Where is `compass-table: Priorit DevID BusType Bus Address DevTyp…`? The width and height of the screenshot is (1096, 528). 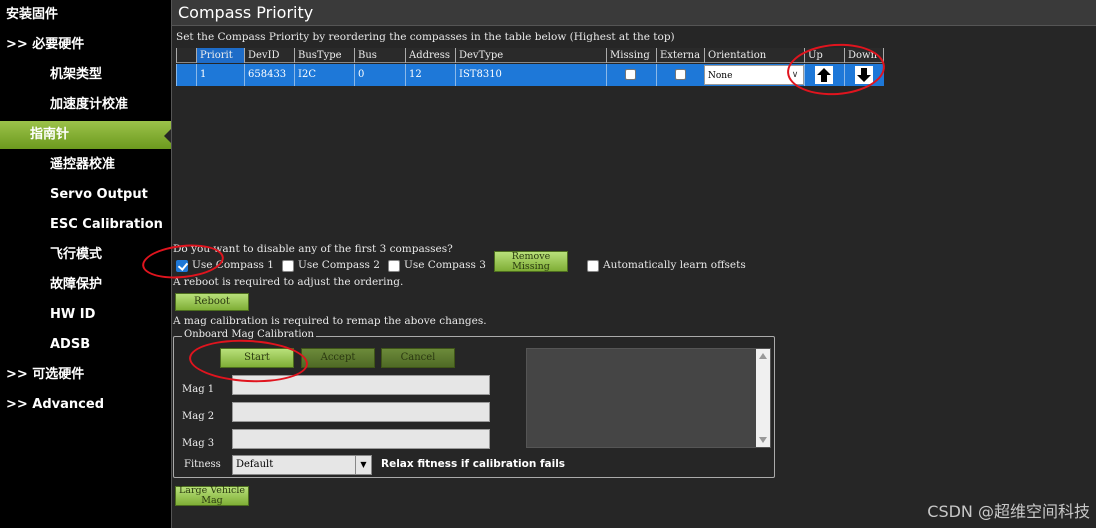
compass-table: Priorit DevID BusType Bus Address DevTyp… is located at coordinates (530, 68).